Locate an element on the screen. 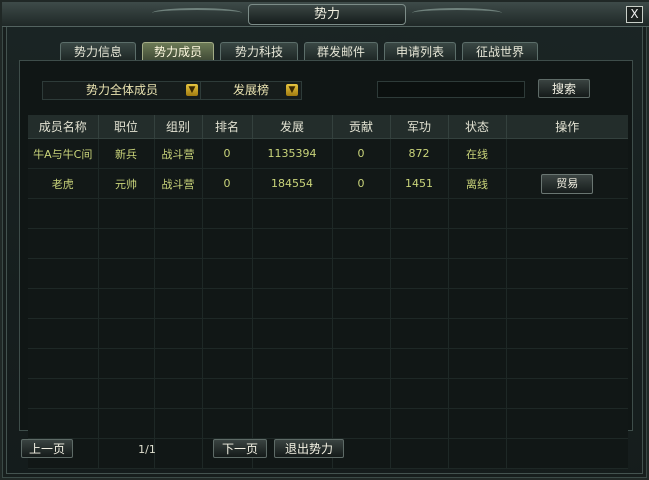 Image resolution: width=649 pixels, height=480 pixels. tab-faction-members: 势力成员 is located at coordinates (178, 52).